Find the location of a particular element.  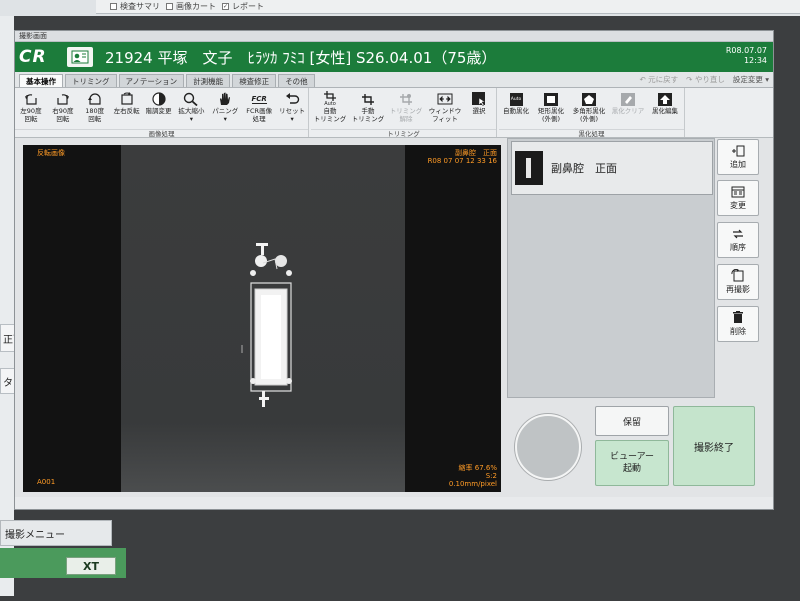

tab-trimming: トリミング is located at coordinates (91, 80).